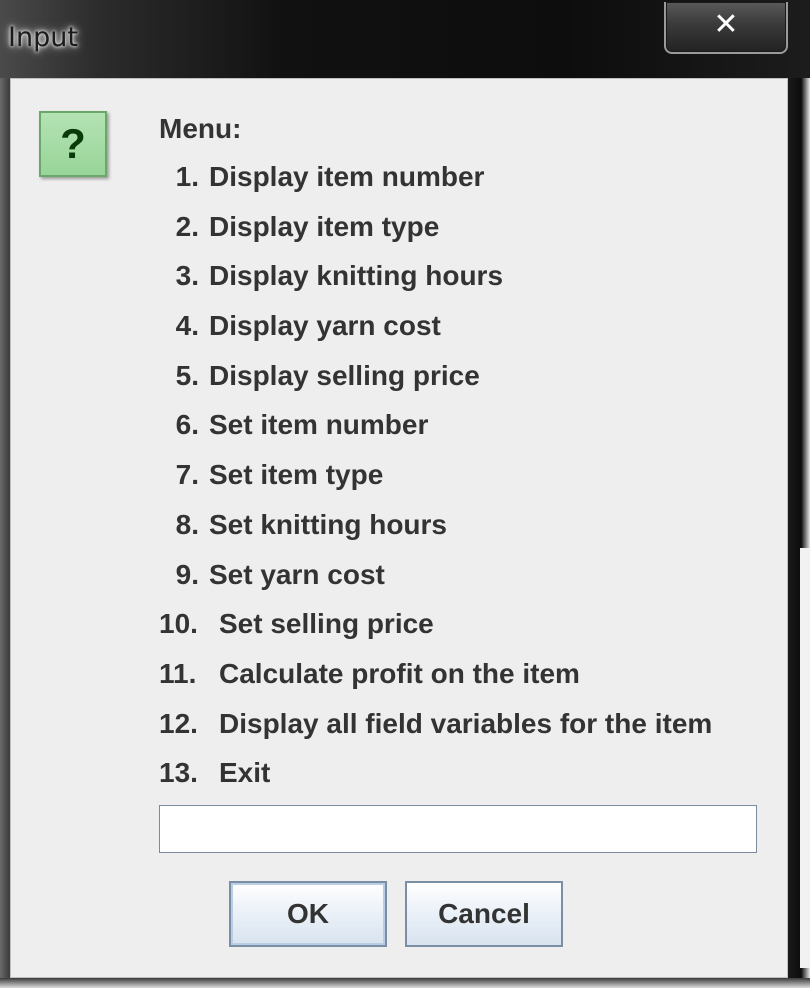 Image resolution: width=810 pixels, height=988 pixels. What do you see at coordinates (319, 425) in the screenshot?
I see `menu-item-label: Set item number` at bounding box center [319, 425].